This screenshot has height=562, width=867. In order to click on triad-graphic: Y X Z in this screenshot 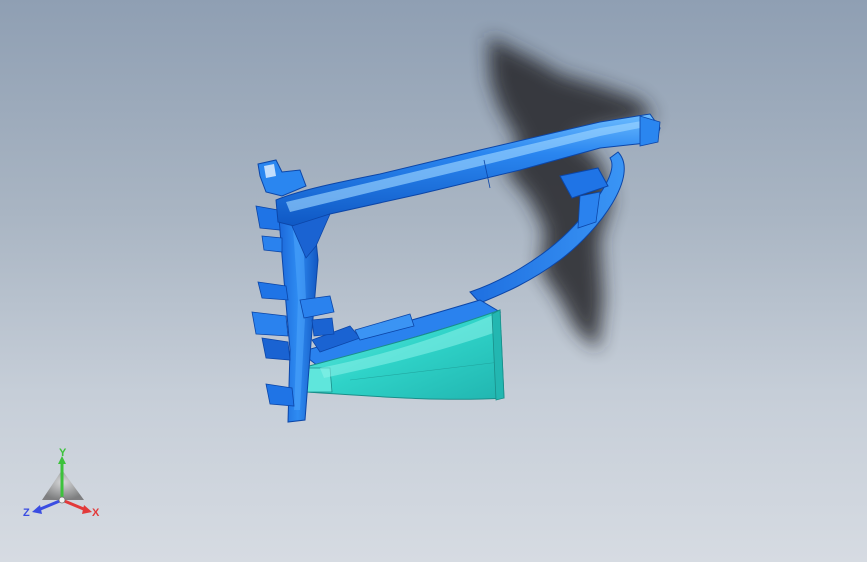, I will do `click(61, 483)`.